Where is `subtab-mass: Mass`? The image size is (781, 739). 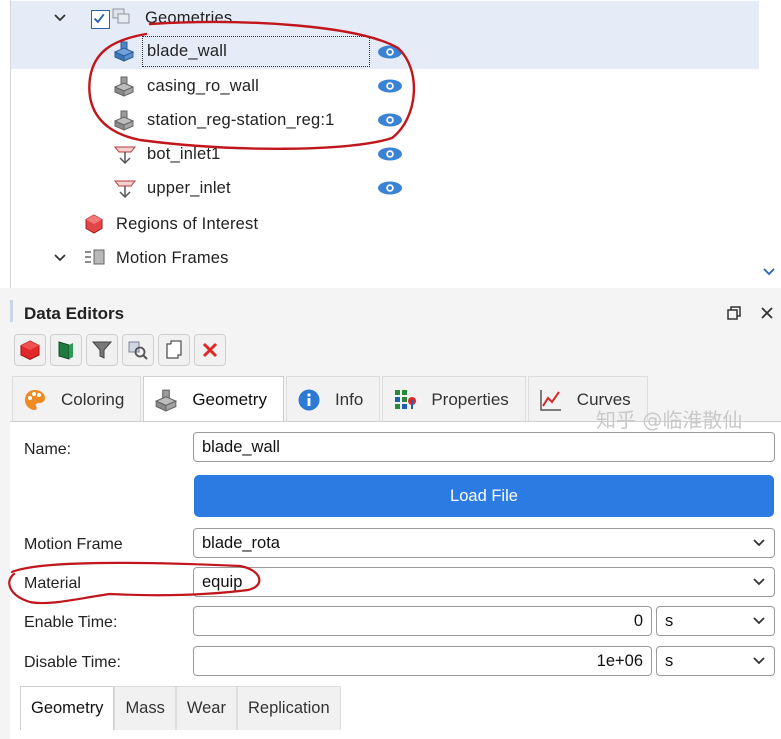
subtab-mass: Mass is located at coordinates (145, 708).